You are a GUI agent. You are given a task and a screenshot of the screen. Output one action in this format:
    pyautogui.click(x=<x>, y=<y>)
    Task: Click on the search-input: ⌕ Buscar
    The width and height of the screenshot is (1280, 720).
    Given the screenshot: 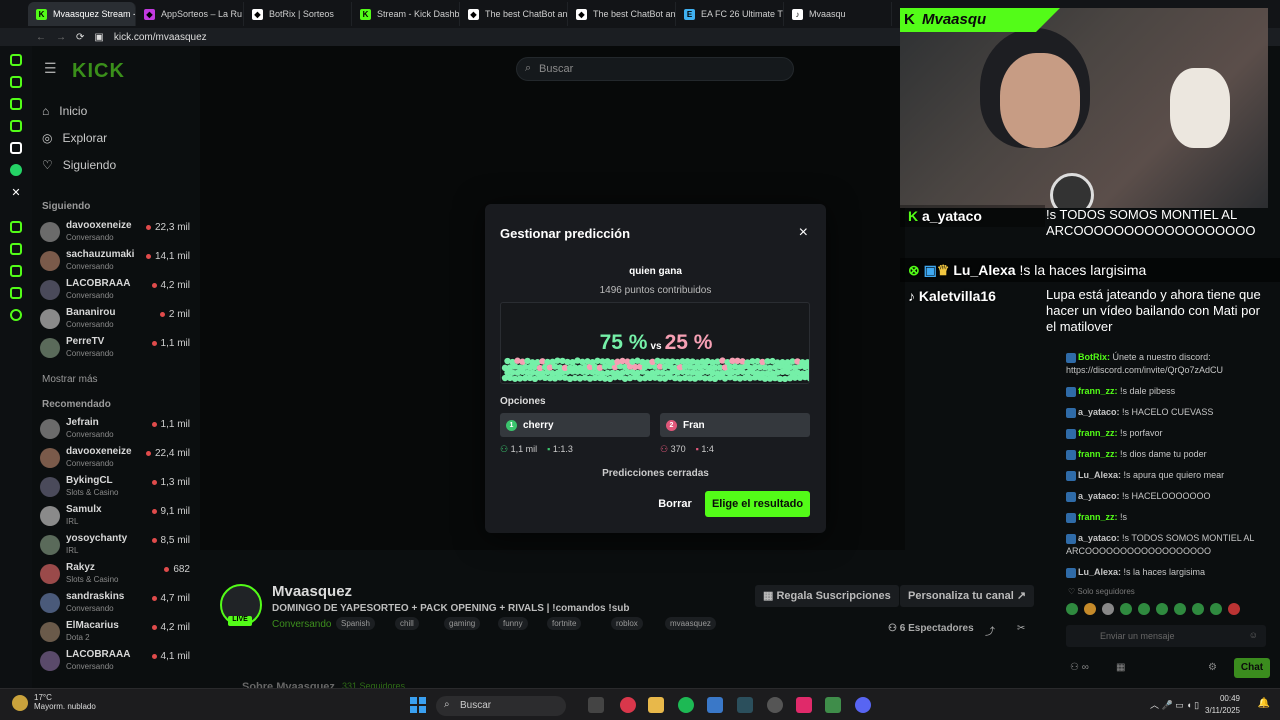 What is the action you would take?
    pyautogui.click(x=655, y=69)
    